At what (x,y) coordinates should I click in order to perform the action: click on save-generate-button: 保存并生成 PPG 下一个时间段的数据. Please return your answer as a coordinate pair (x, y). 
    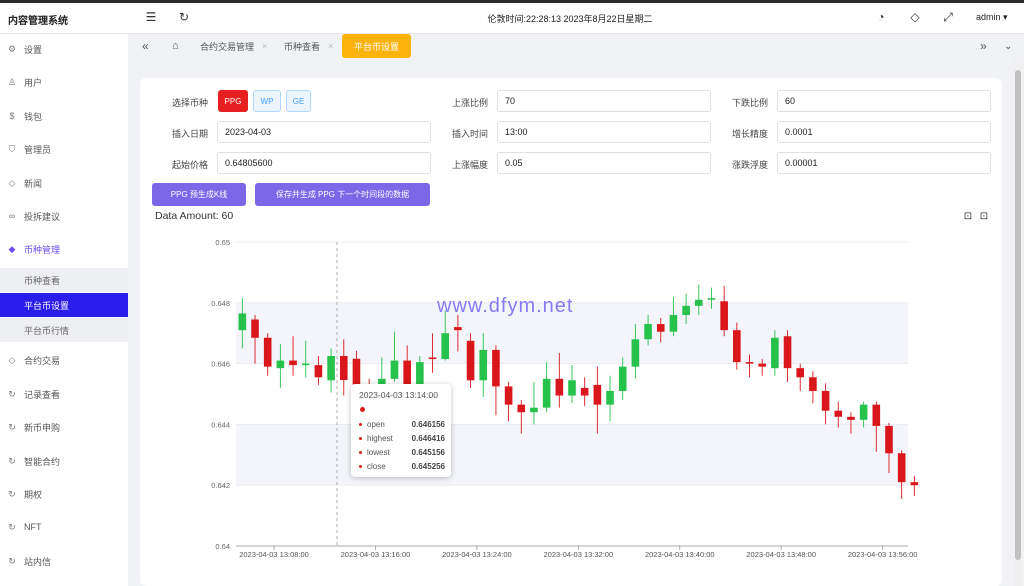
    Looking at the image, I should click on (342, 194).